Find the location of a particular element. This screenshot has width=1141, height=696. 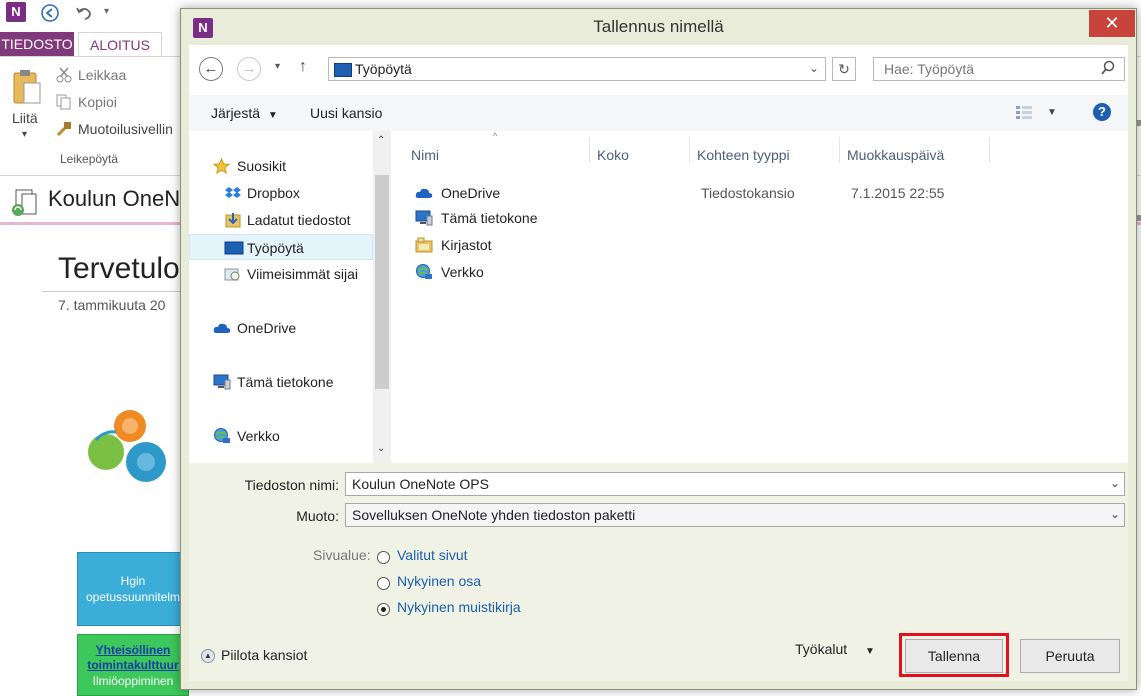

paste-icon is located at coordinates (27, 88).